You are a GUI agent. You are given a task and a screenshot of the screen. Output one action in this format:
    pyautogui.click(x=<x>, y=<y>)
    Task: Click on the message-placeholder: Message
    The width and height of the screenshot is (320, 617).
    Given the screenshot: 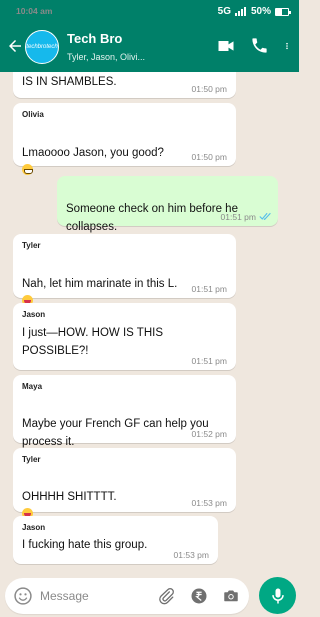 What is the action you would take?
    pyautogui.click(x=64, y=596)
    